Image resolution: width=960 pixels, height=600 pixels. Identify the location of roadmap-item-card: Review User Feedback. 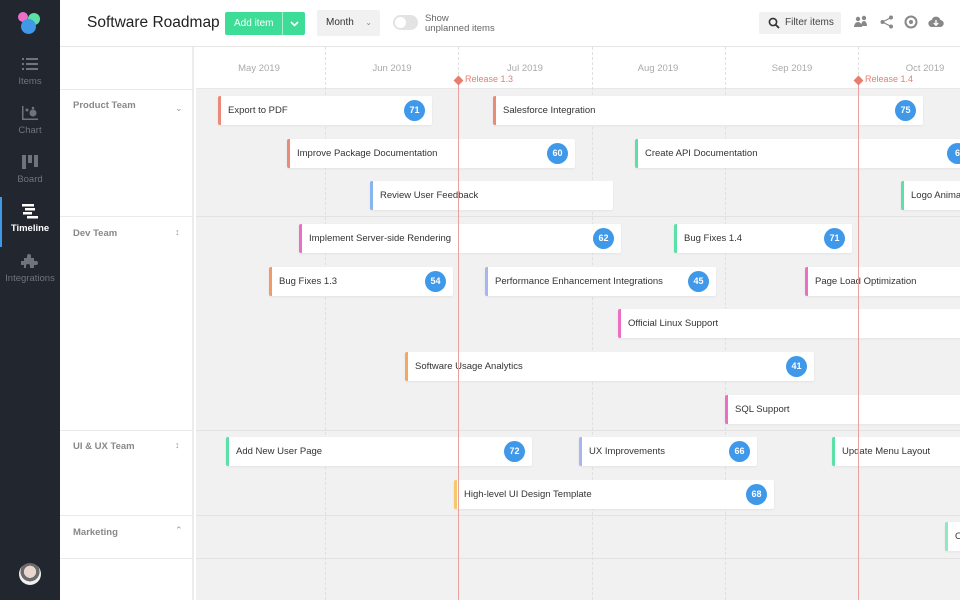
(491, 195).